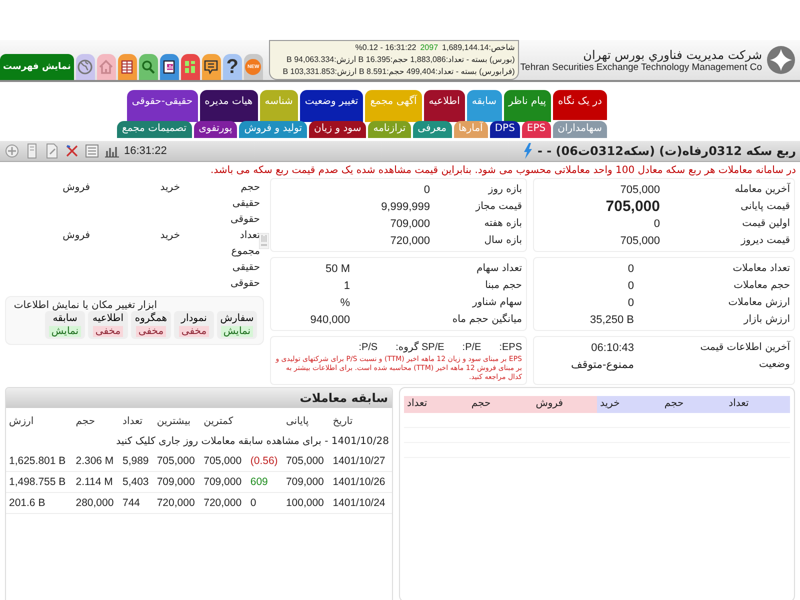 The image size is (800, 600). Describe the element at coordinates (218, 422) in the screenshot. I see `column-header: کمترین` at that location.